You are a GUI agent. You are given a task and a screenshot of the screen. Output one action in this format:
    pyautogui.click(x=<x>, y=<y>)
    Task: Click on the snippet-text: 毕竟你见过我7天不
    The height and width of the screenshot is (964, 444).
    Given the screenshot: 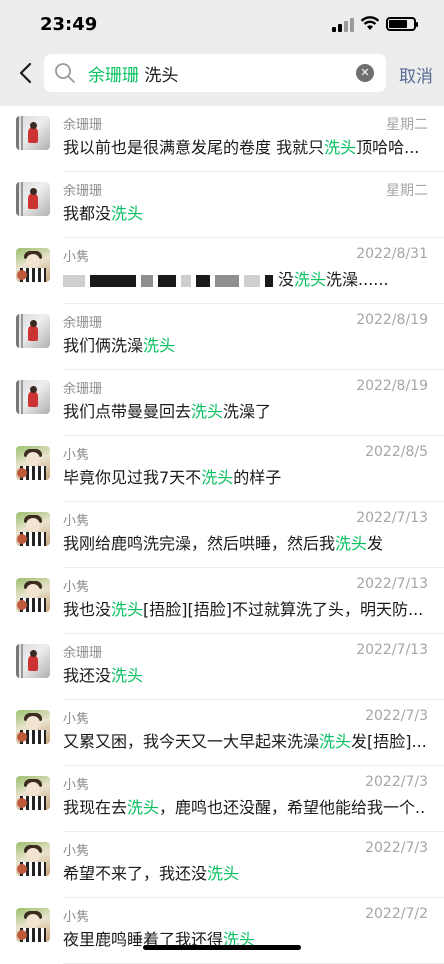 What is the action you would take?
    pyautogui.click(x=132, y=477)
    